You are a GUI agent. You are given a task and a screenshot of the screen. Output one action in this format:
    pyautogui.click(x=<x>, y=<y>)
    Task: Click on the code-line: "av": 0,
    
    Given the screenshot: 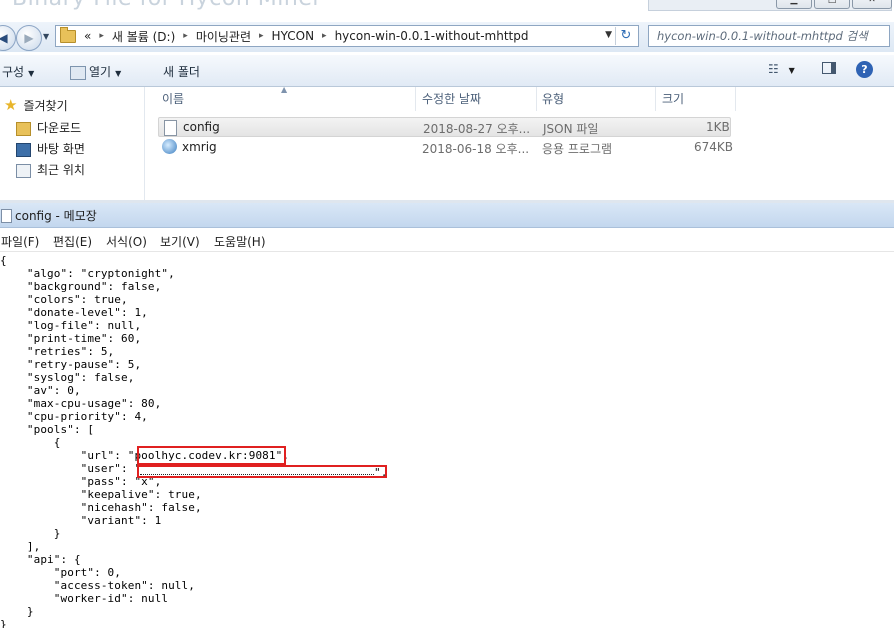 What is the action you would take?
    pyautogui.click(x=40, y=390)
    